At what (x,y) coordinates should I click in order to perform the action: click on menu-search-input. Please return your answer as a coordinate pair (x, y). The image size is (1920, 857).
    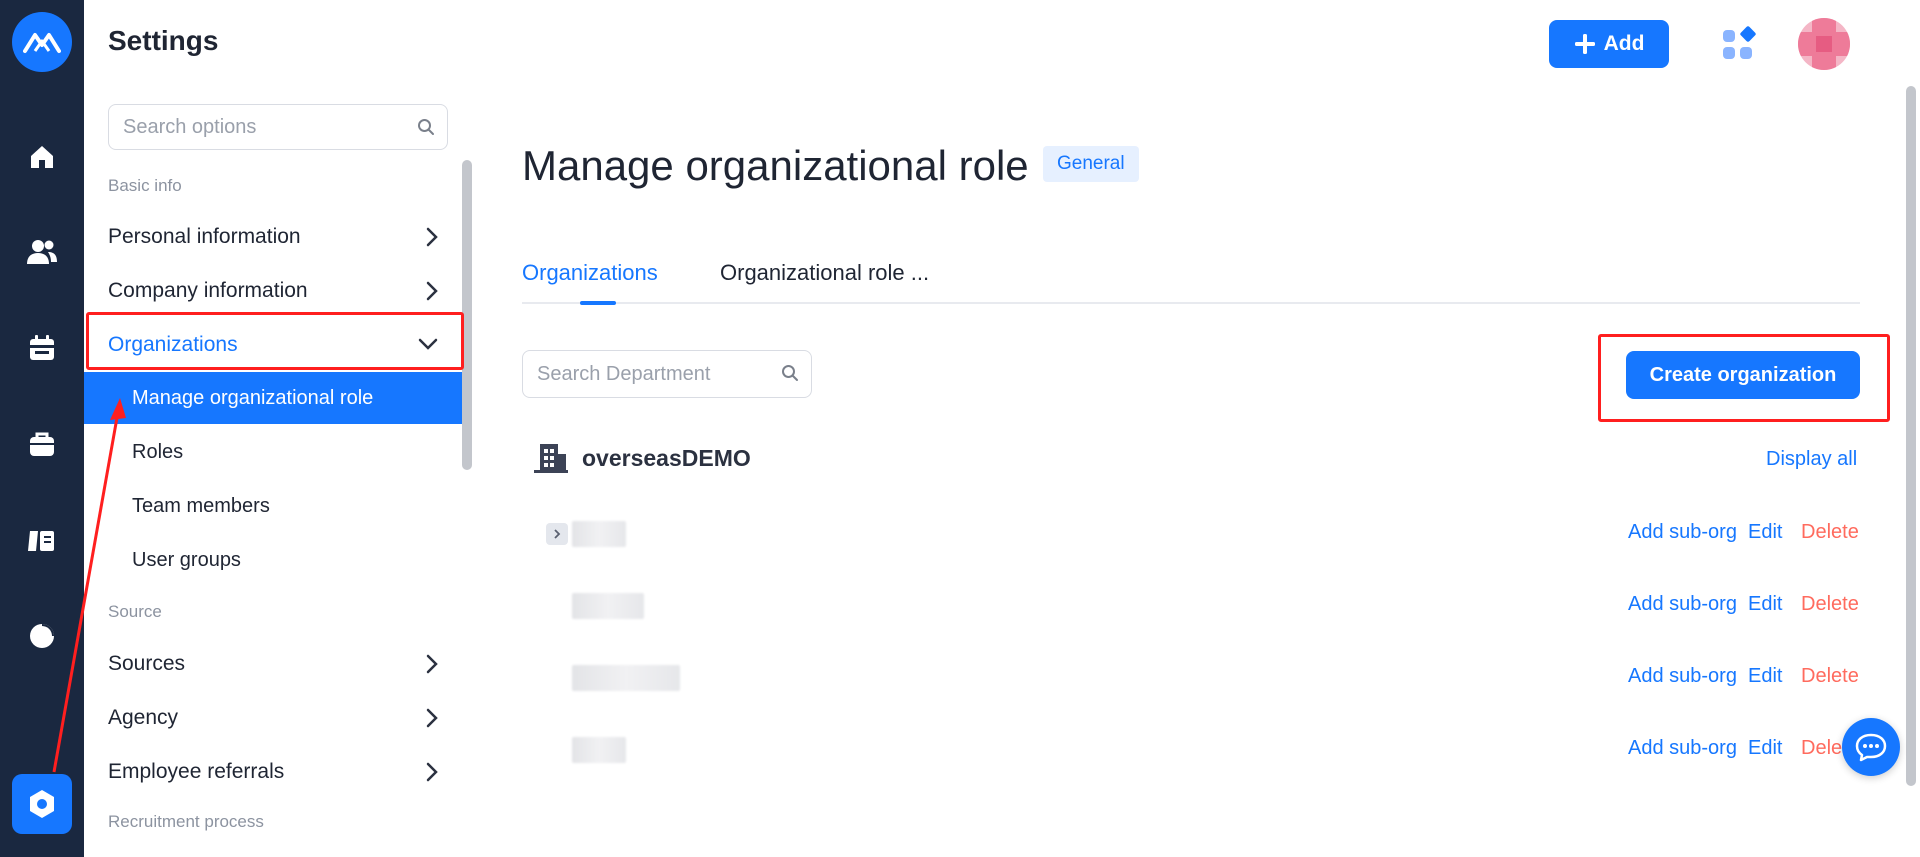
    Looking at the image, I should click on (268, 127).